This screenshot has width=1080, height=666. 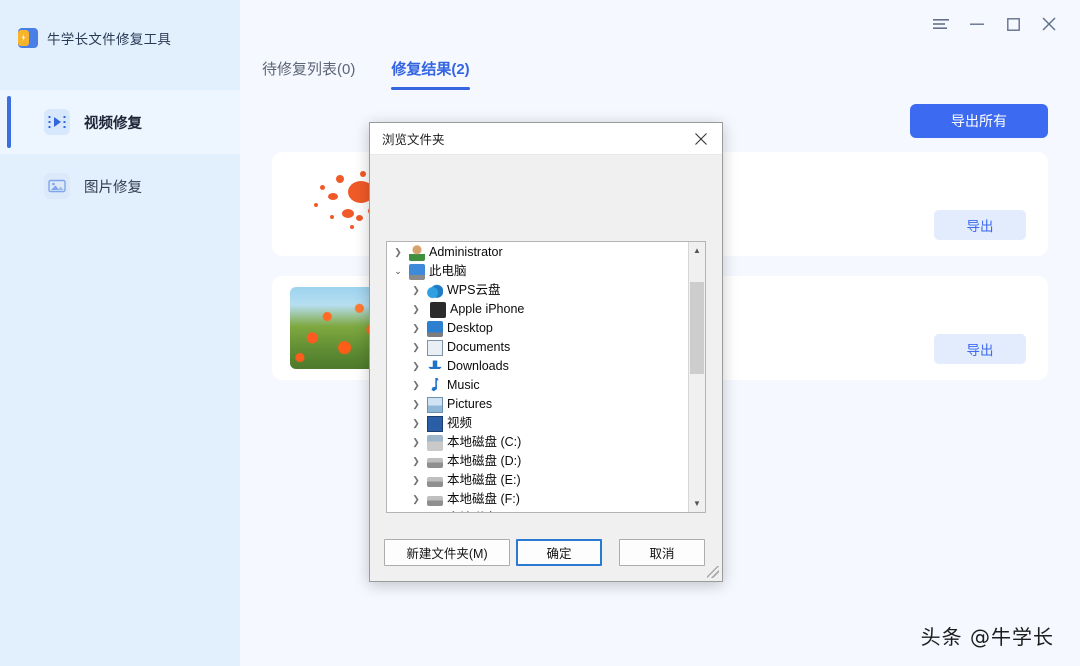 I want to click on desktop-icon, so click(x=435, y=328).